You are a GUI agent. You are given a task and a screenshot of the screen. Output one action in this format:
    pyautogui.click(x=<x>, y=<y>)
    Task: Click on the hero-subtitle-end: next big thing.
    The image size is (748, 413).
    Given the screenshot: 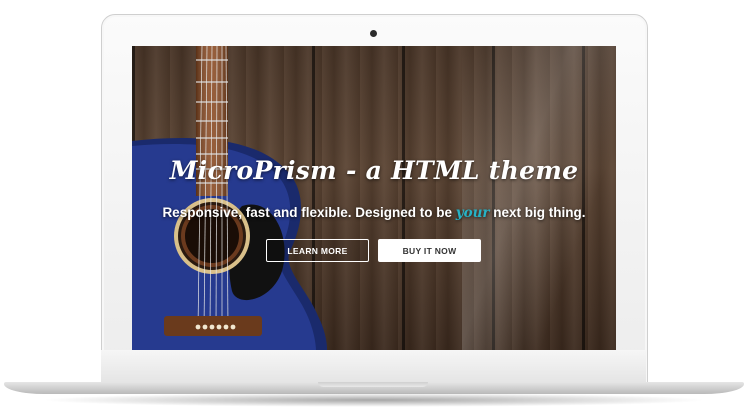 What is the action you would take?
    pyautogui.click(x=537, y=212)
    